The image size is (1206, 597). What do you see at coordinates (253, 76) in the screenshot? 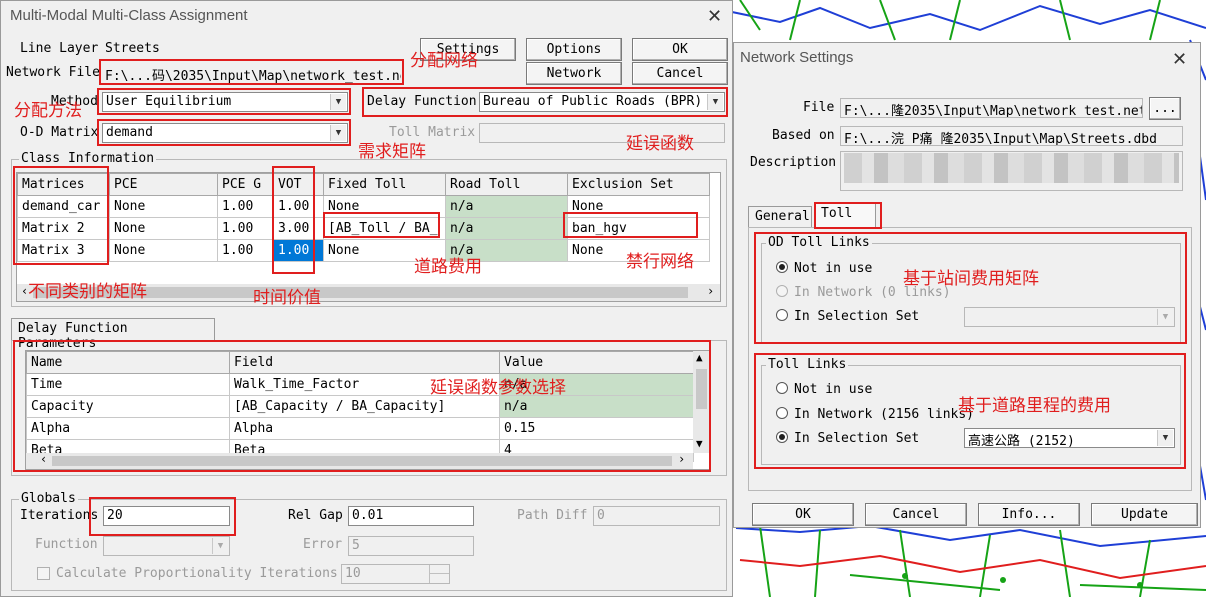
I see `network-file-value: F:\...码\2035\Input\Map\network_test.ne` at bounding box center [253, 76].